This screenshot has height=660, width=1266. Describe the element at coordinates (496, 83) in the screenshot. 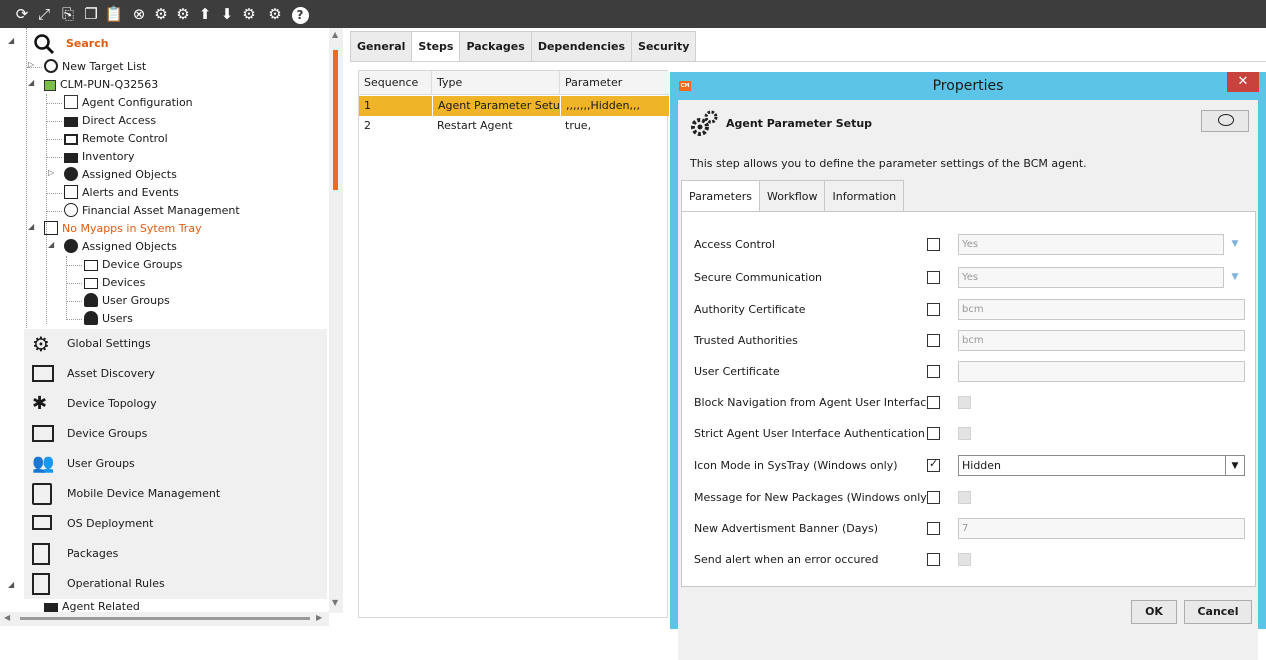

I see `column-header-type: Type` at that location.